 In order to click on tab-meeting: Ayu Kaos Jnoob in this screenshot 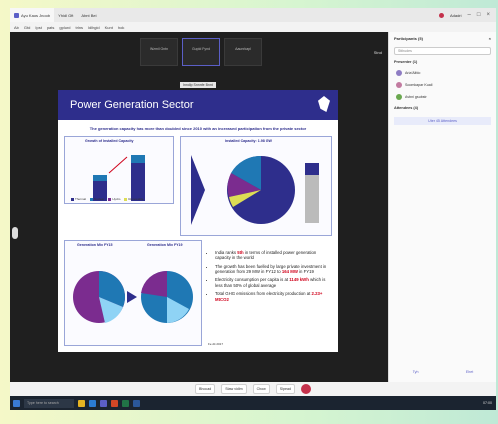, I will do `click(32, 15)`.